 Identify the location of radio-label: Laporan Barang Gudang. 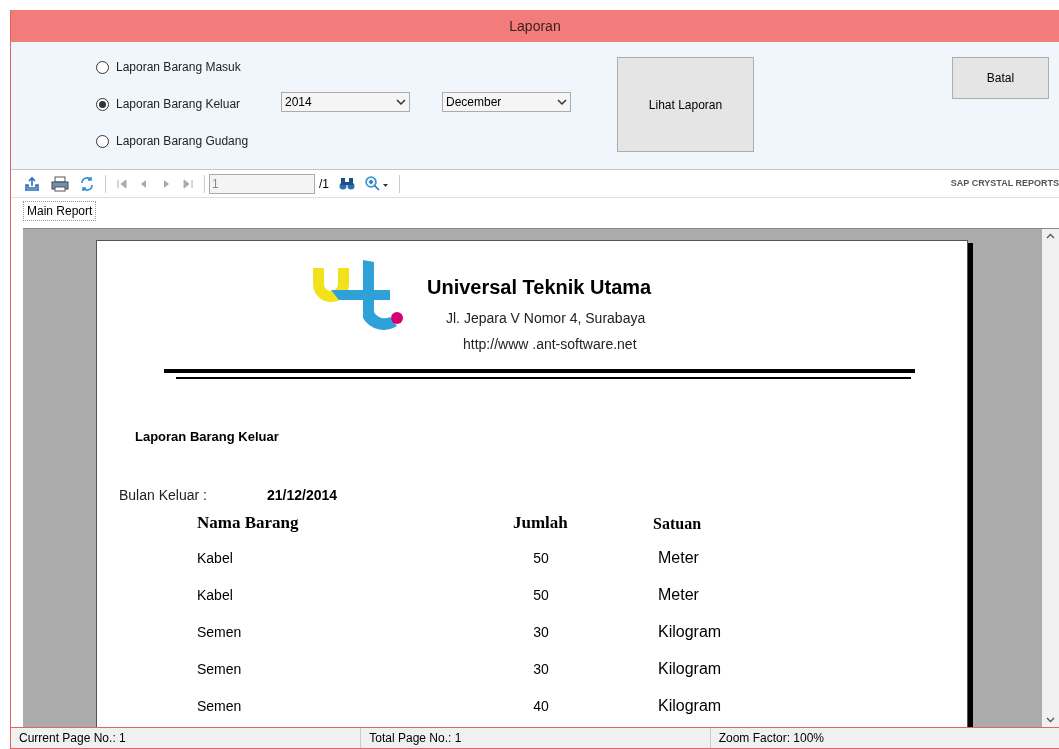
(182, 141).